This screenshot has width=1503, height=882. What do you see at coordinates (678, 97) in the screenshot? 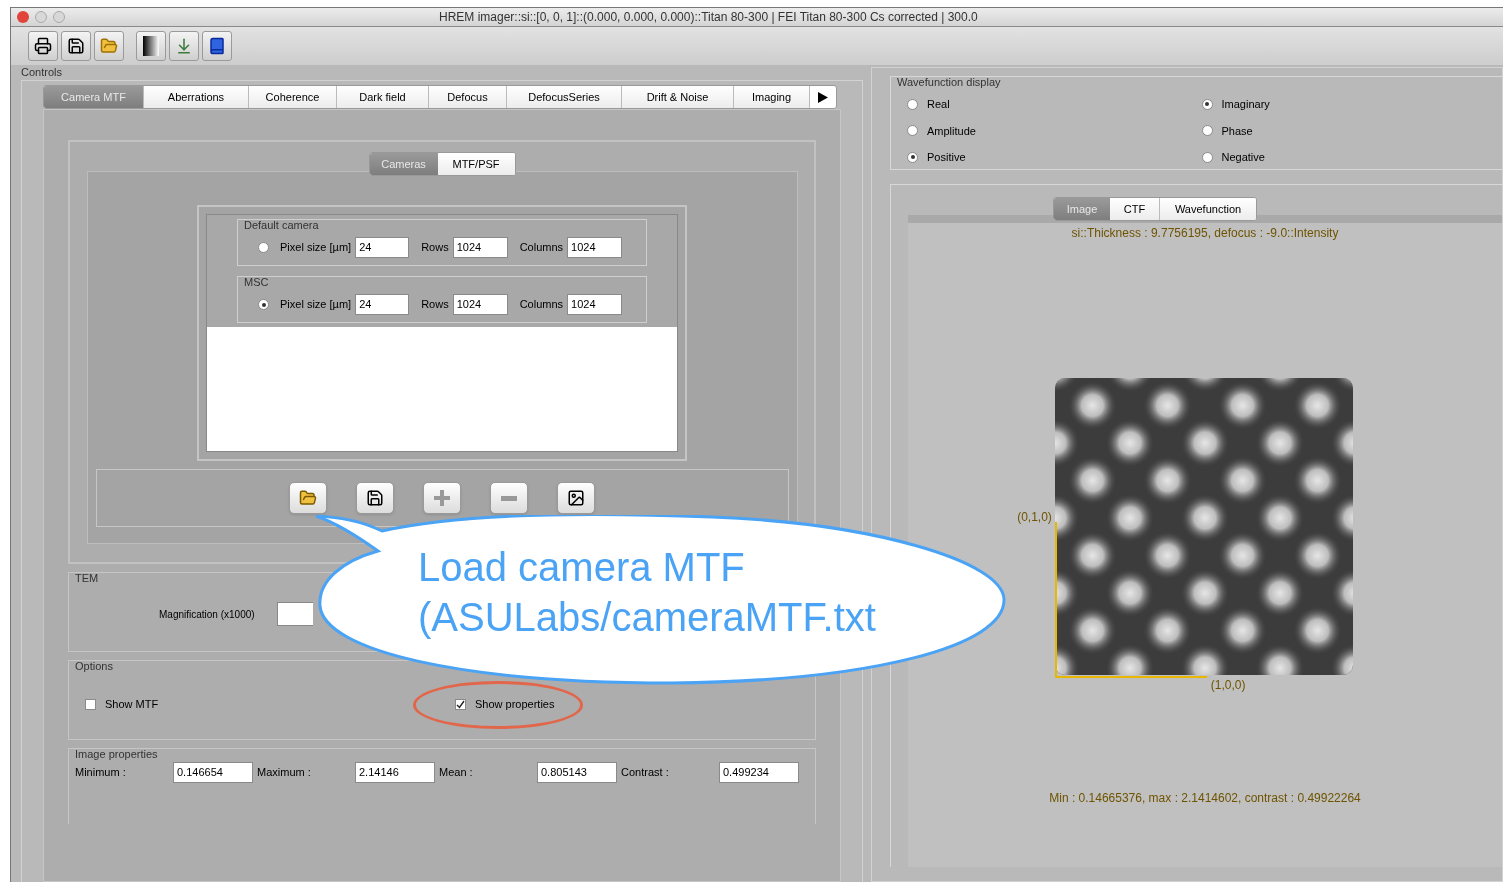
I see `tab: Drift & Noise` at bounding box center [678, 97].